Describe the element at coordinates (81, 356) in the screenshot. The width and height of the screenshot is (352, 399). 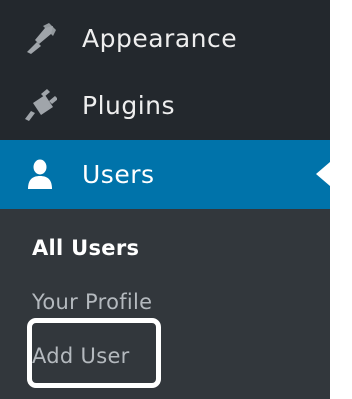
I see `submenu-add-user: Add User` at that location.